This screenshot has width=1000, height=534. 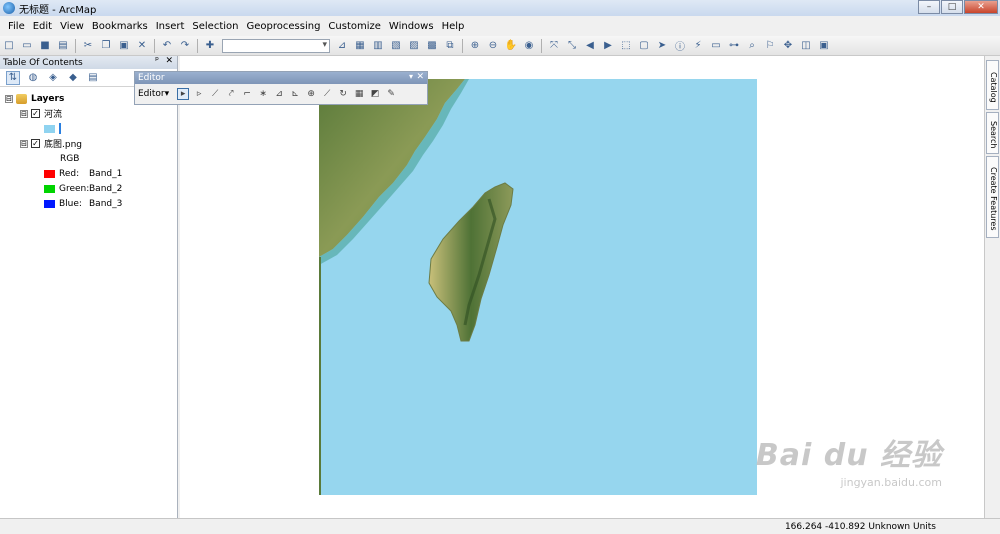 What do you see at coordinates (157, 61) in the screenshot?
I see `pin-icon: ᵖ` at bounding box center [157, 61].